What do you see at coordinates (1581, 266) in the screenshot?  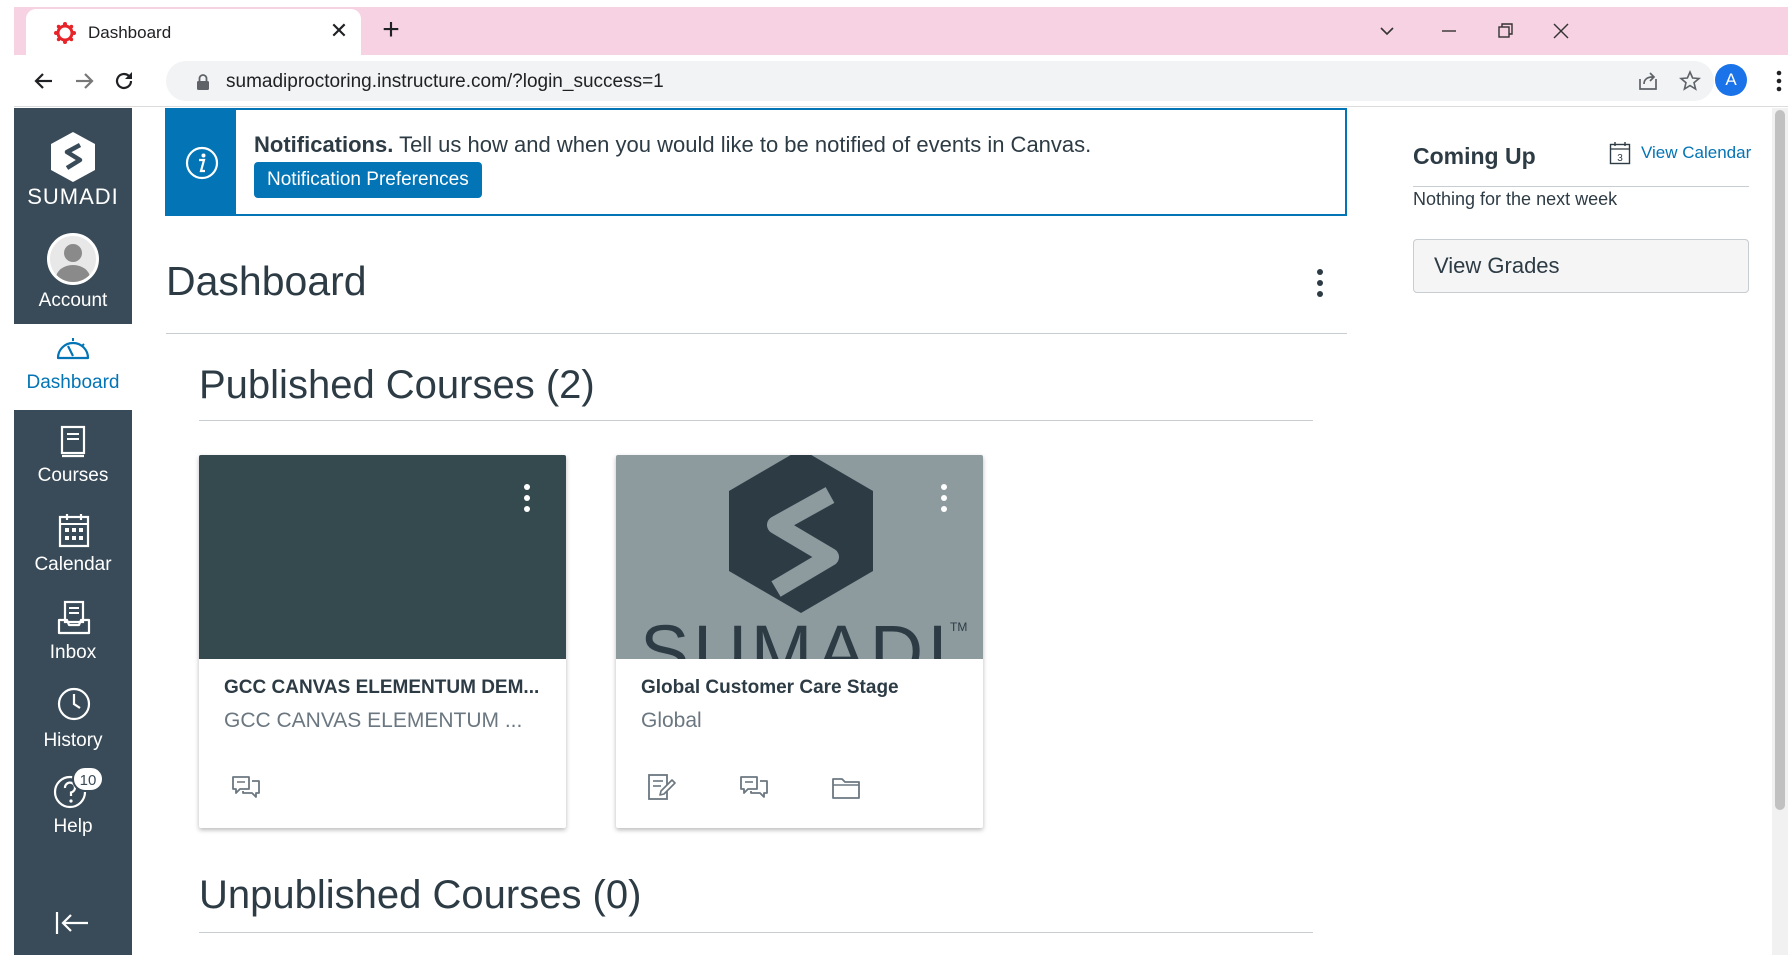 I see `view-grades-button: View Grades` at bounding box center [1581, 266].